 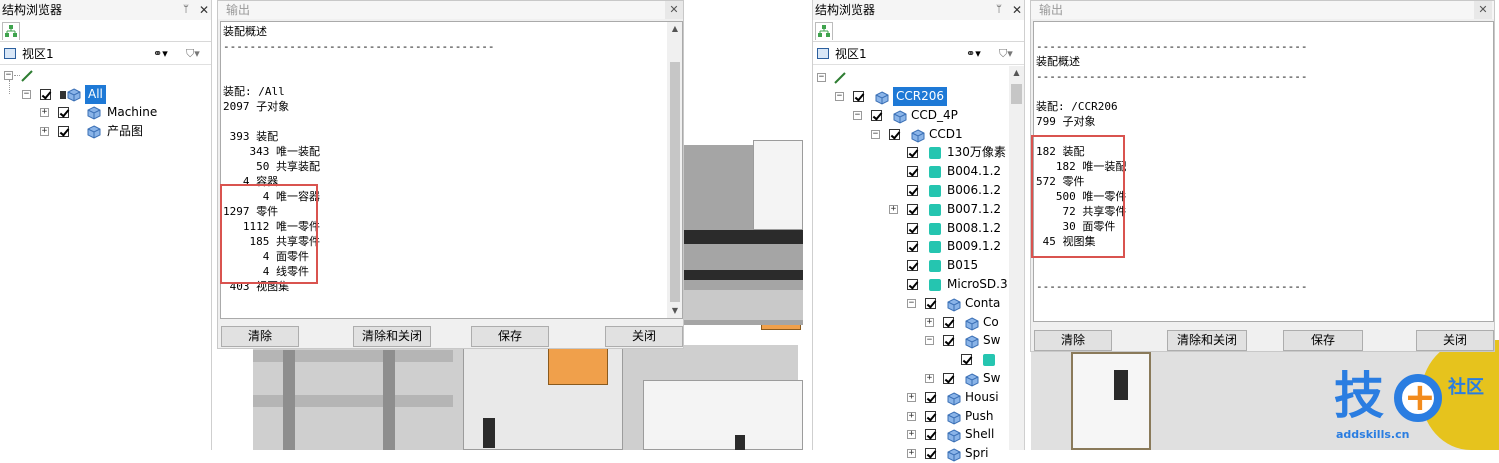 What do you see at coordinates (948, 228) in the screenshot?
I see `tree-item: B008.1.2` at bounding box center [948, 228].